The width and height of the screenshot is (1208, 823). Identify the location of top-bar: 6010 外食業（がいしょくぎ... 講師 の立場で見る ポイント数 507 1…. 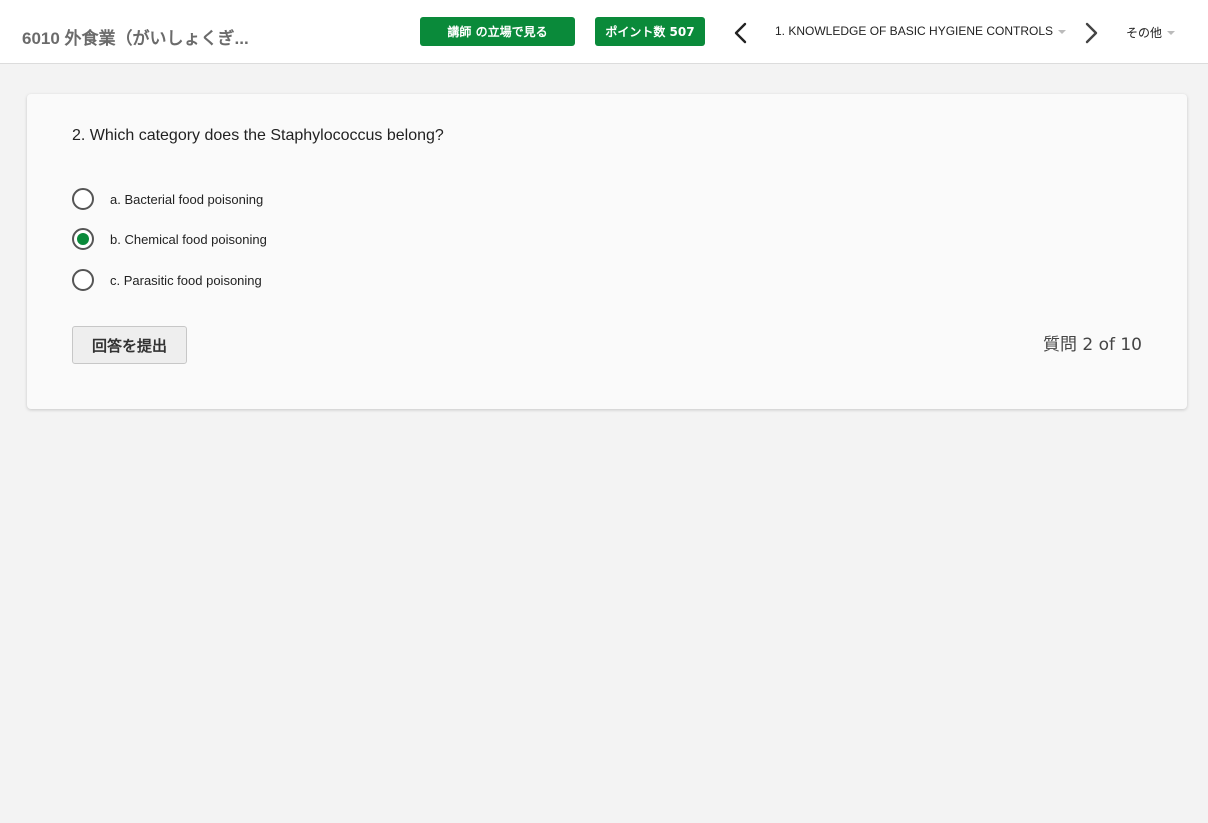
(604, 32).